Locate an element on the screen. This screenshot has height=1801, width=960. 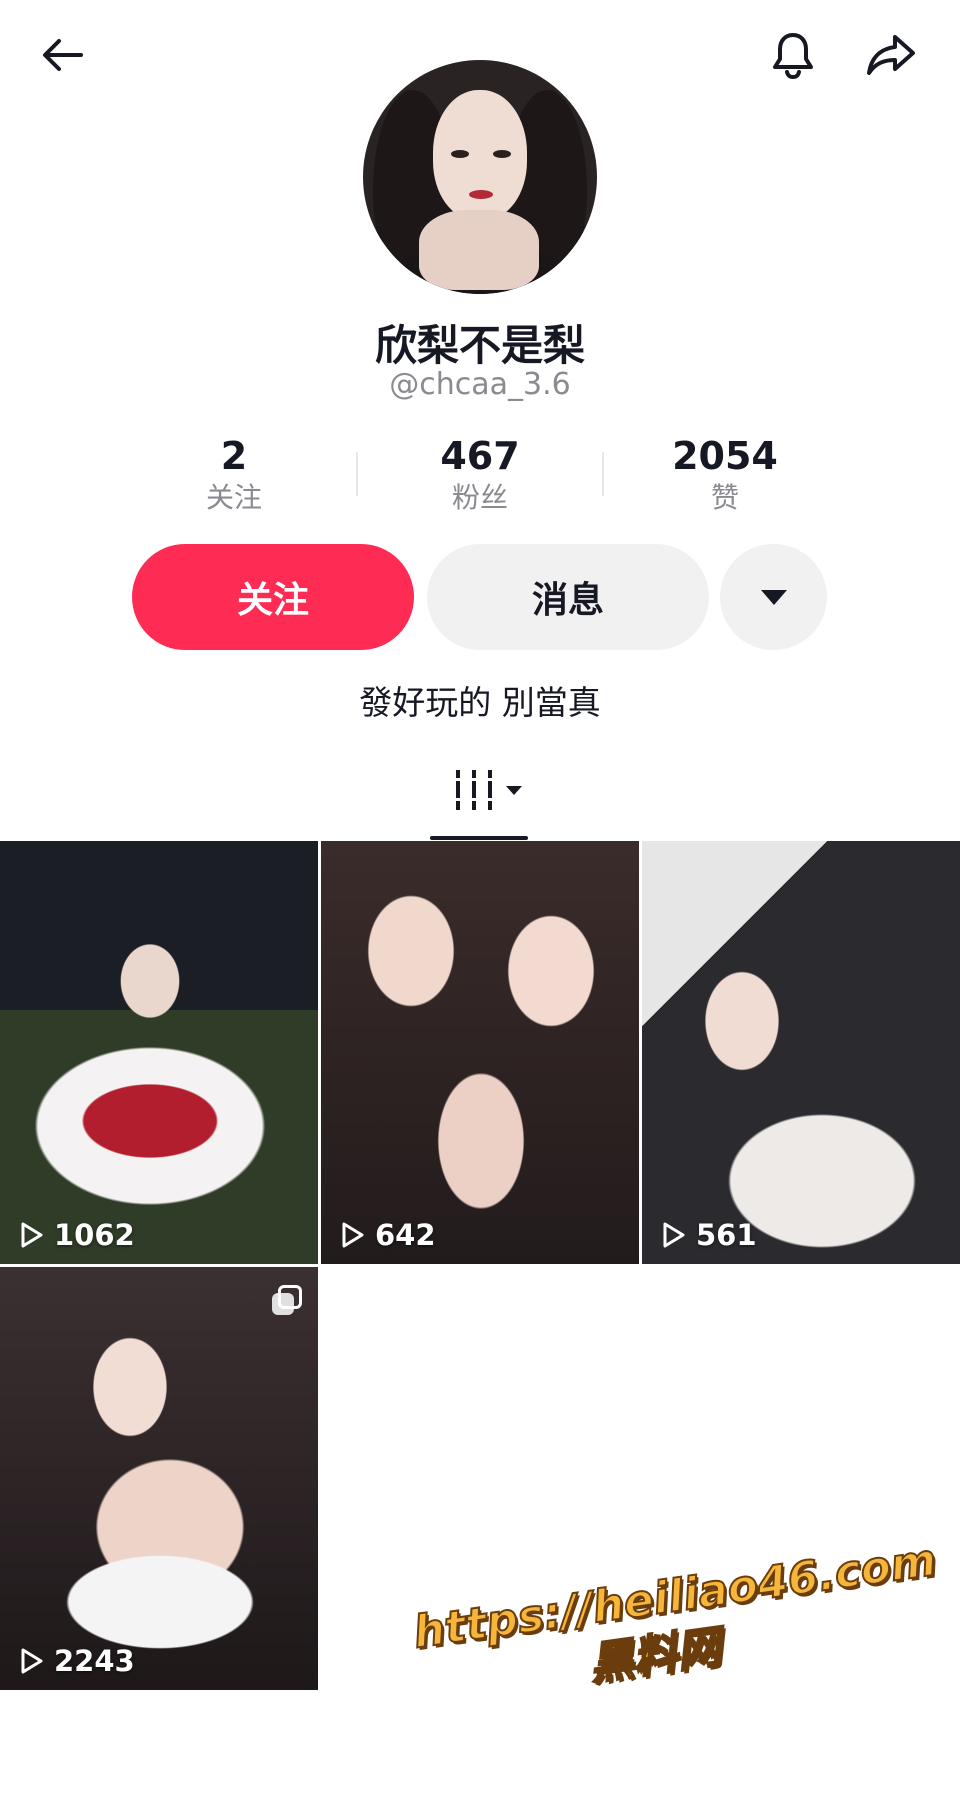
stat-following-value: 2 is located at coordinates (234, 456).